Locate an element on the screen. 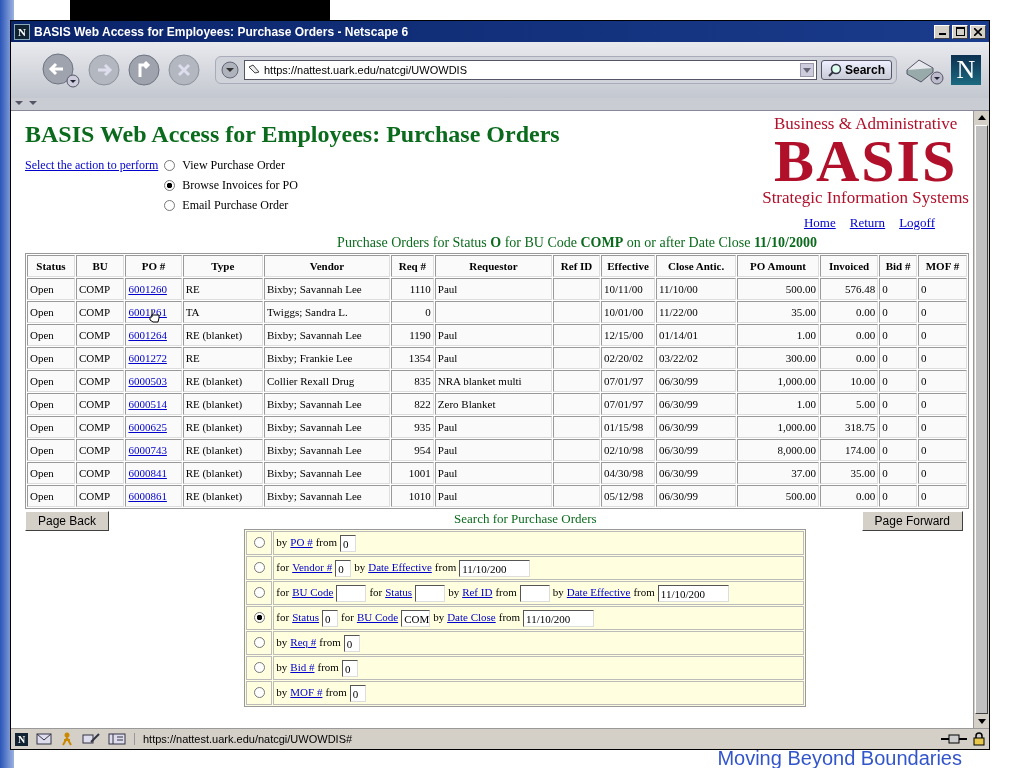  close-button is located at coordinates (978, 31).